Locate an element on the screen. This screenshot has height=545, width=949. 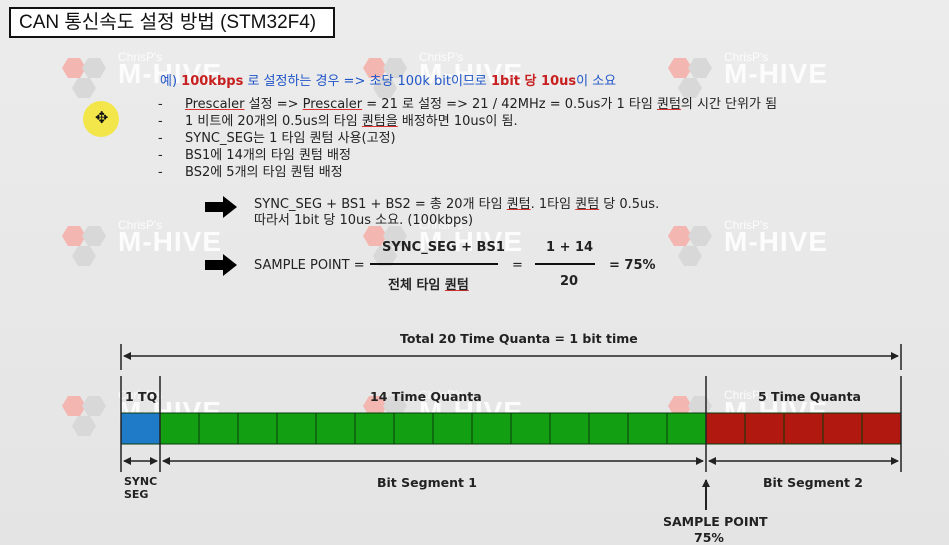
sample-point-label-bottom: SAMPLE POINT is located at coordinates (715, 521).